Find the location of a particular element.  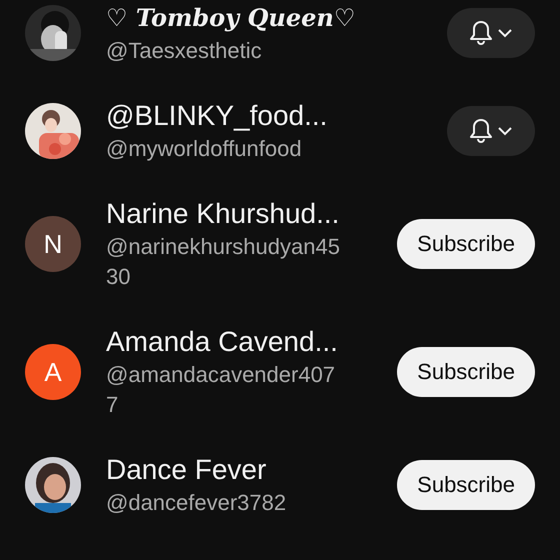

channel-handle: @myworldoffunfood is located at coordinates (204, 149).